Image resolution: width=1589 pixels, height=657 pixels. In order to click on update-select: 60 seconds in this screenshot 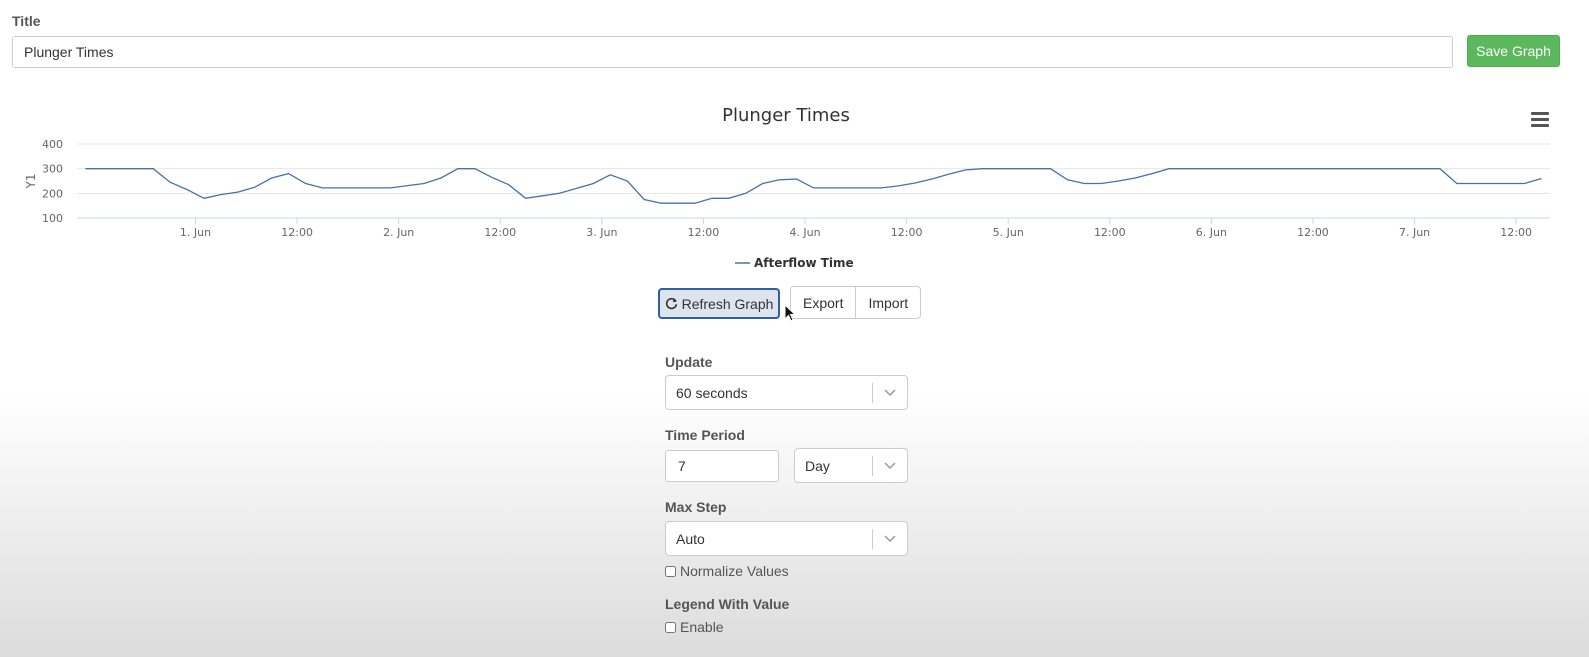, I will do `click(786, 392)`.